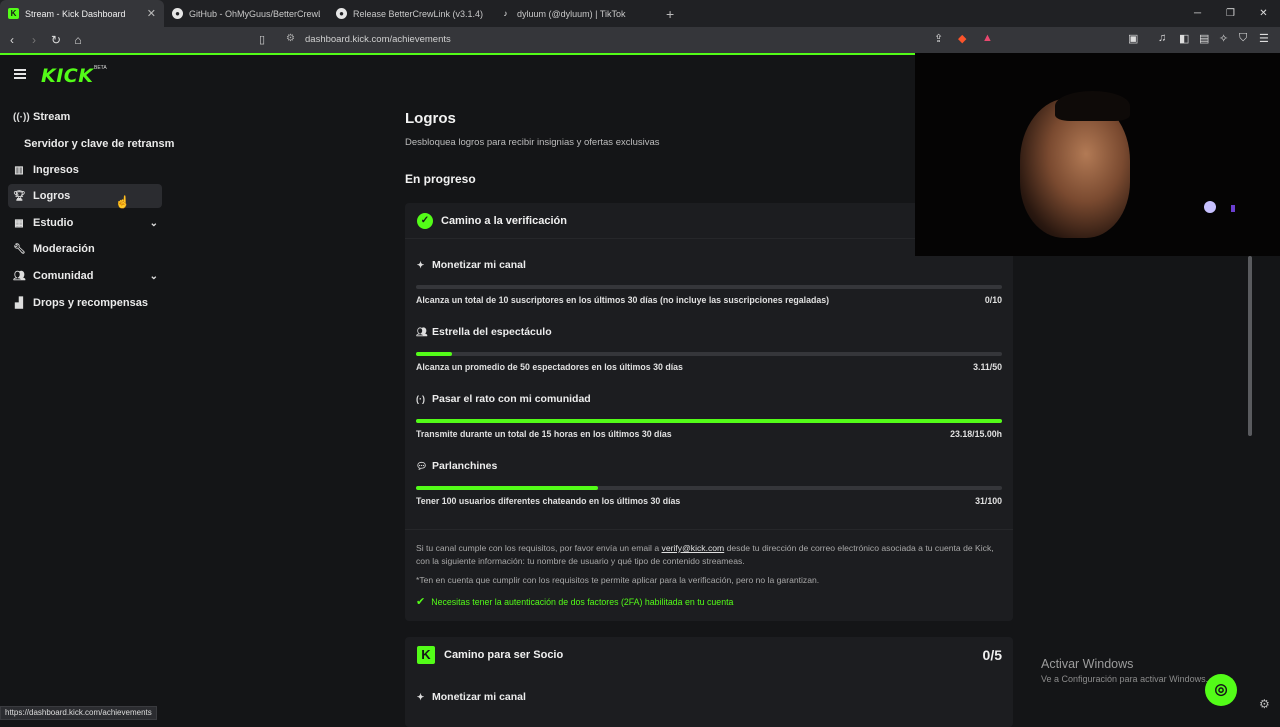  What do you see at coordinates (938, 38) in the screenshot?
I see `share-icon: ⇪` at bounding box center [938, 38].